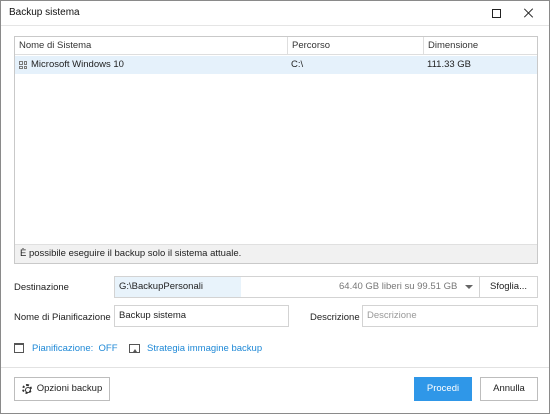 This screenshot has width=550, height=414. I want to click on system-name-cell: Microsoft Windows 10, so click(77, 64).